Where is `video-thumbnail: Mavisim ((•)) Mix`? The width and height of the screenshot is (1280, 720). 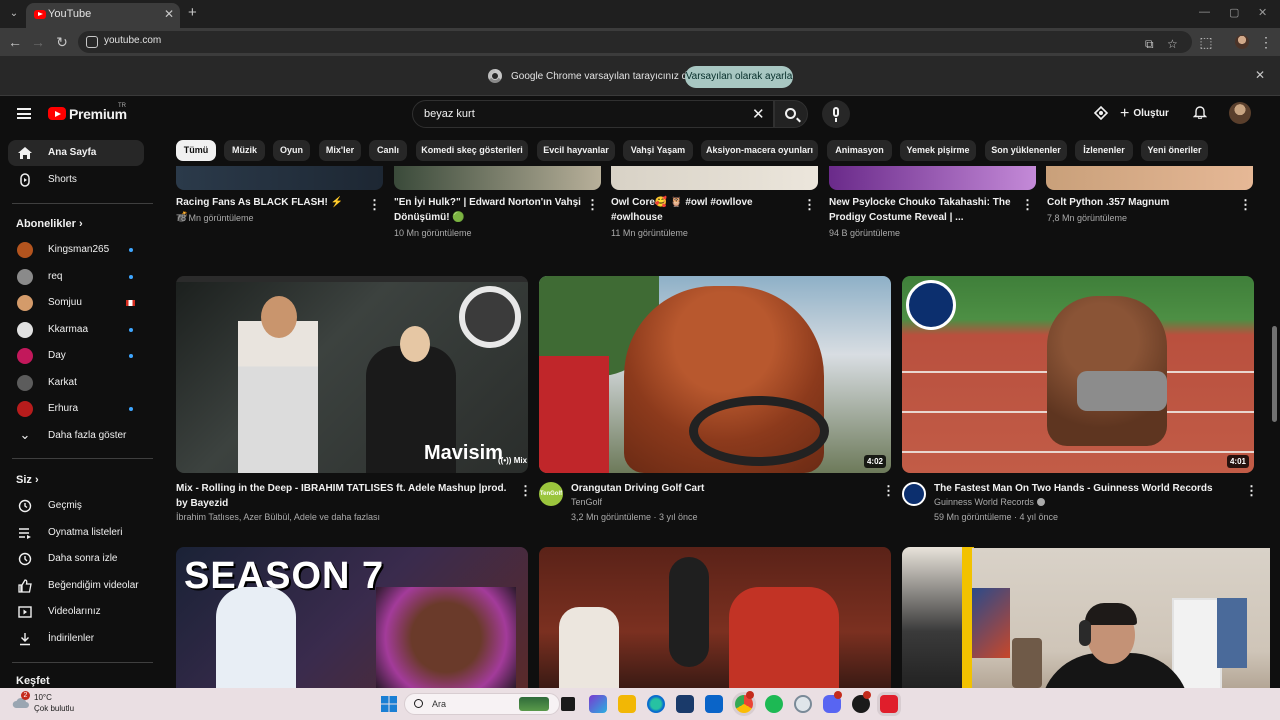
video-thumbnail: Mavisim ((•)) Mix is located at coordinates (352, 374).